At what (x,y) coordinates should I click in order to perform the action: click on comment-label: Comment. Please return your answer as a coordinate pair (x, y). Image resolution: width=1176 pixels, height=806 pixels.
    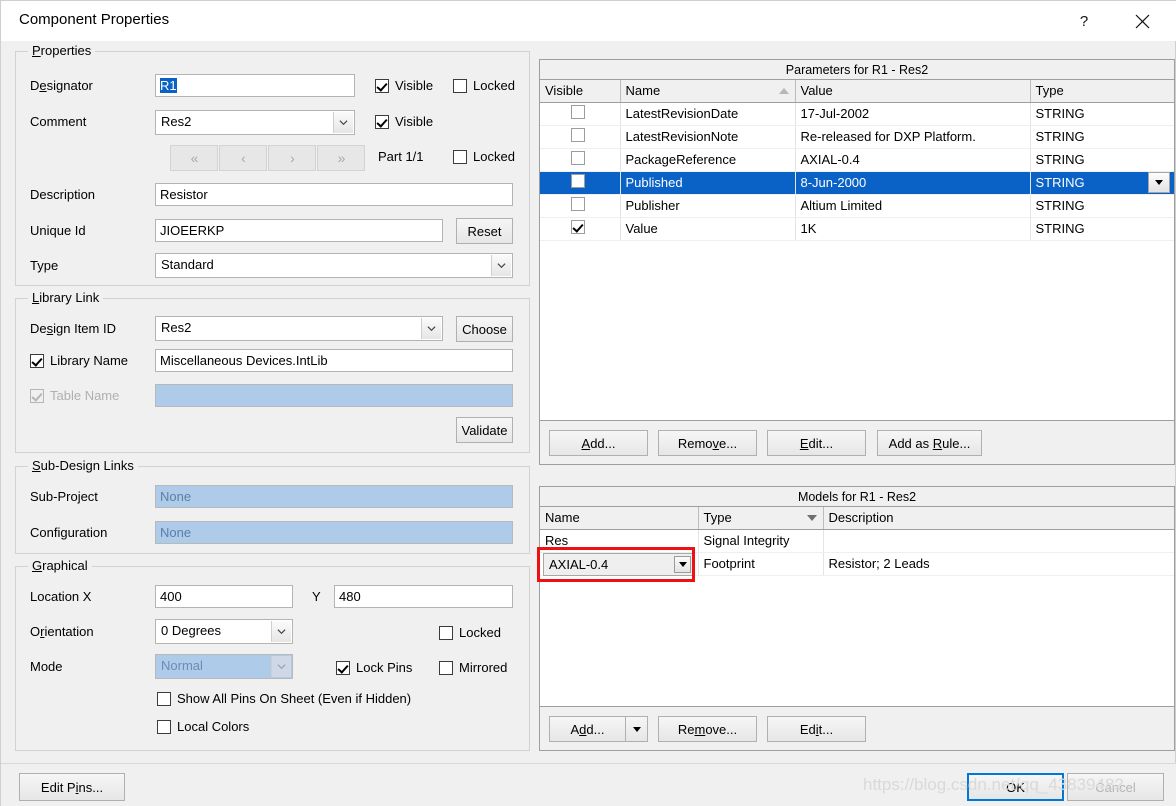
    Looking at the image, I should click on (58, 121).